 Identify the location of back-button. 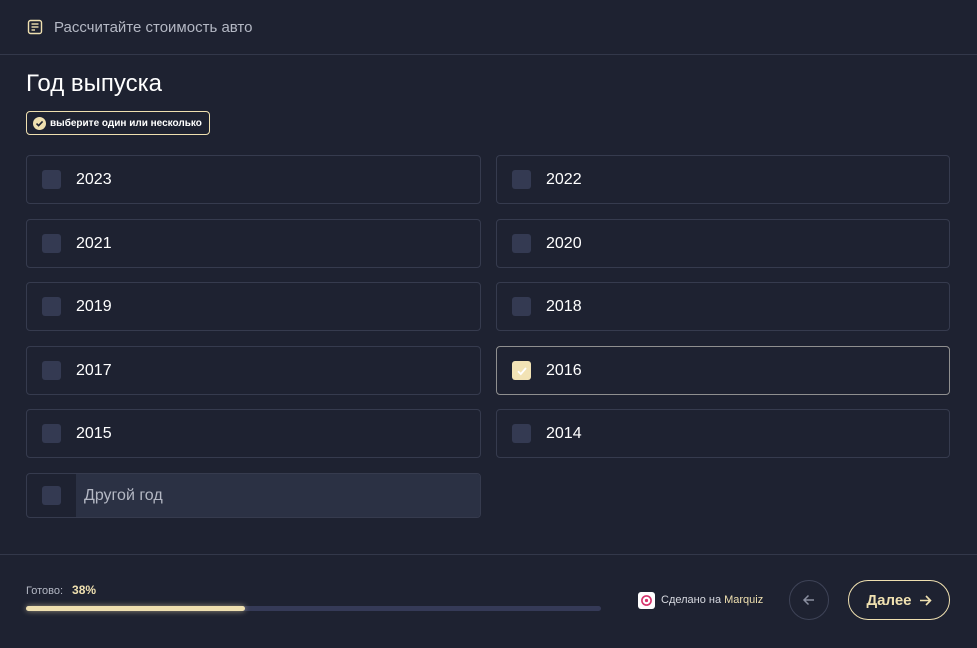
(809, 600).